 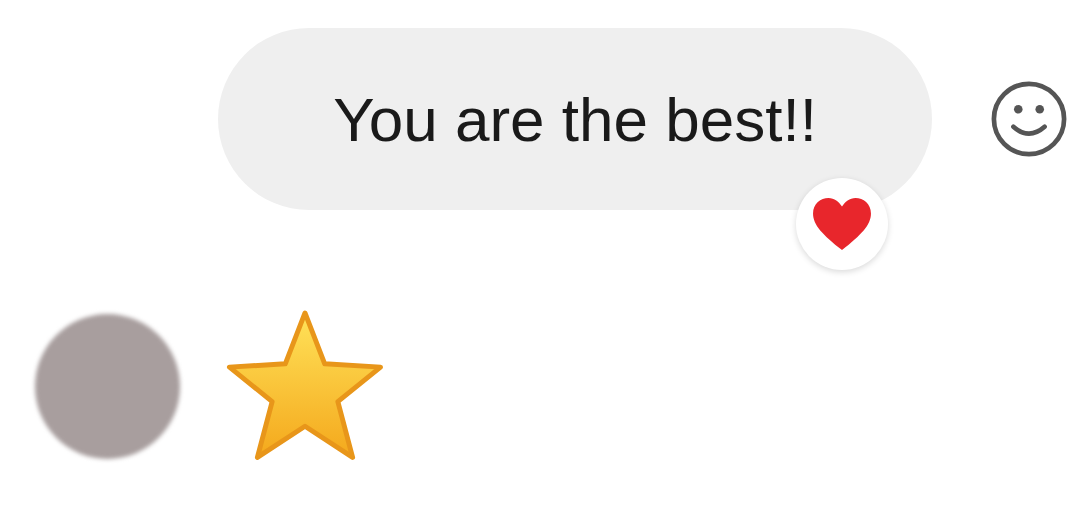 I want to click on smiley-icon, so click(x=1029, y=119).